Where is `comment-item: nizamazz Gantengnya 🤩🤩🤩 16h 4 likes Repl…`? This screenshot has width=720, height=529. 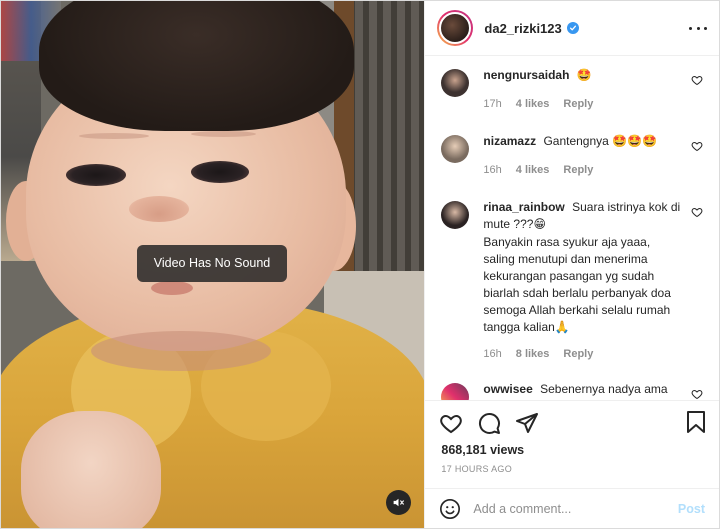
comment-item: nizamazz Gantengnya 🤩🤩🤩 16h 4 likes Repl… is located at coordinates (572, 156).